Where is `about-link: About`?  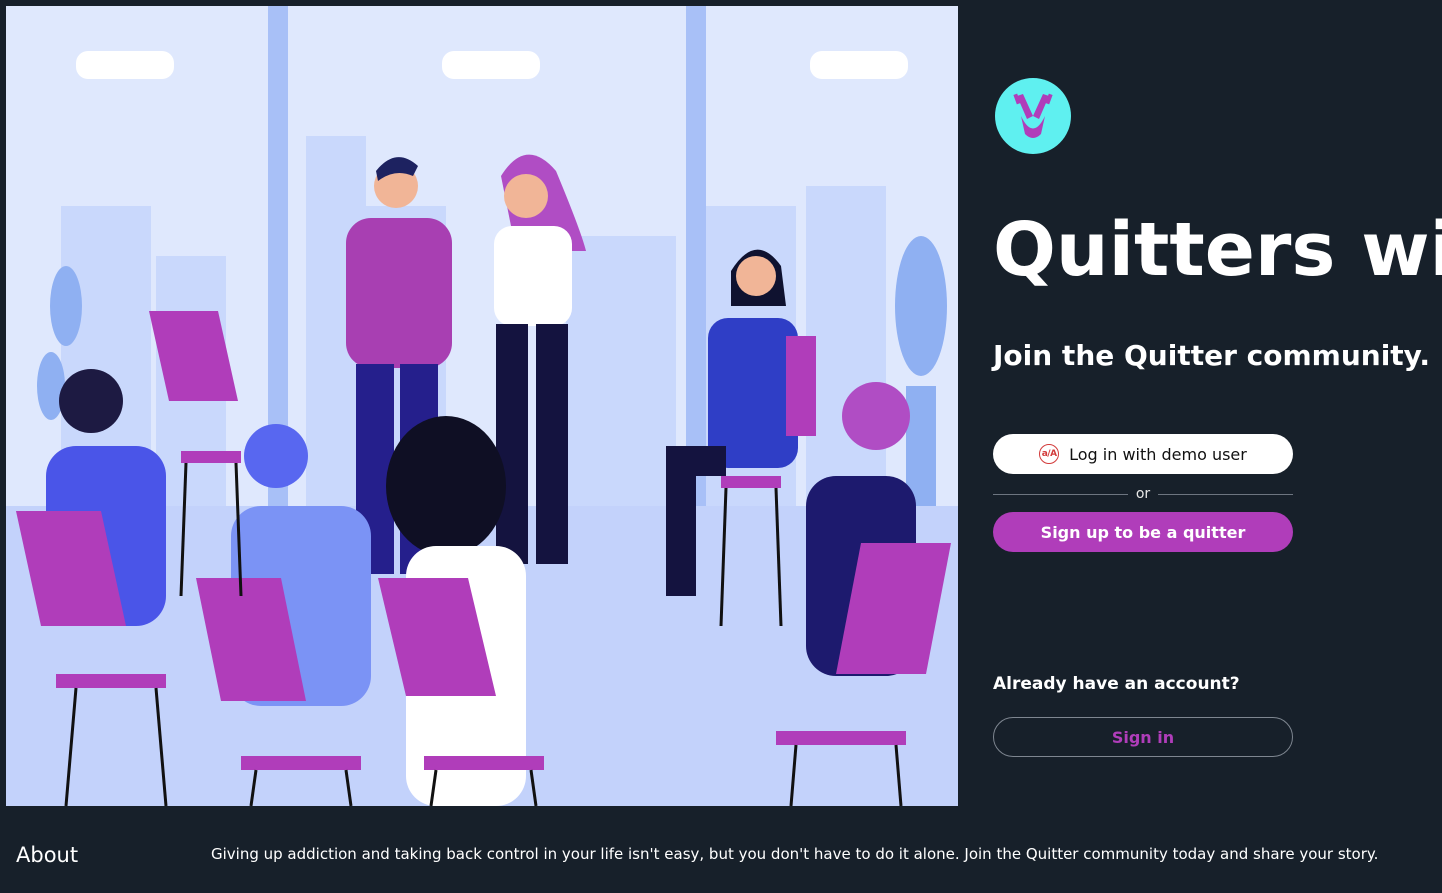
about-link: About is located at coordinates (47, 855).